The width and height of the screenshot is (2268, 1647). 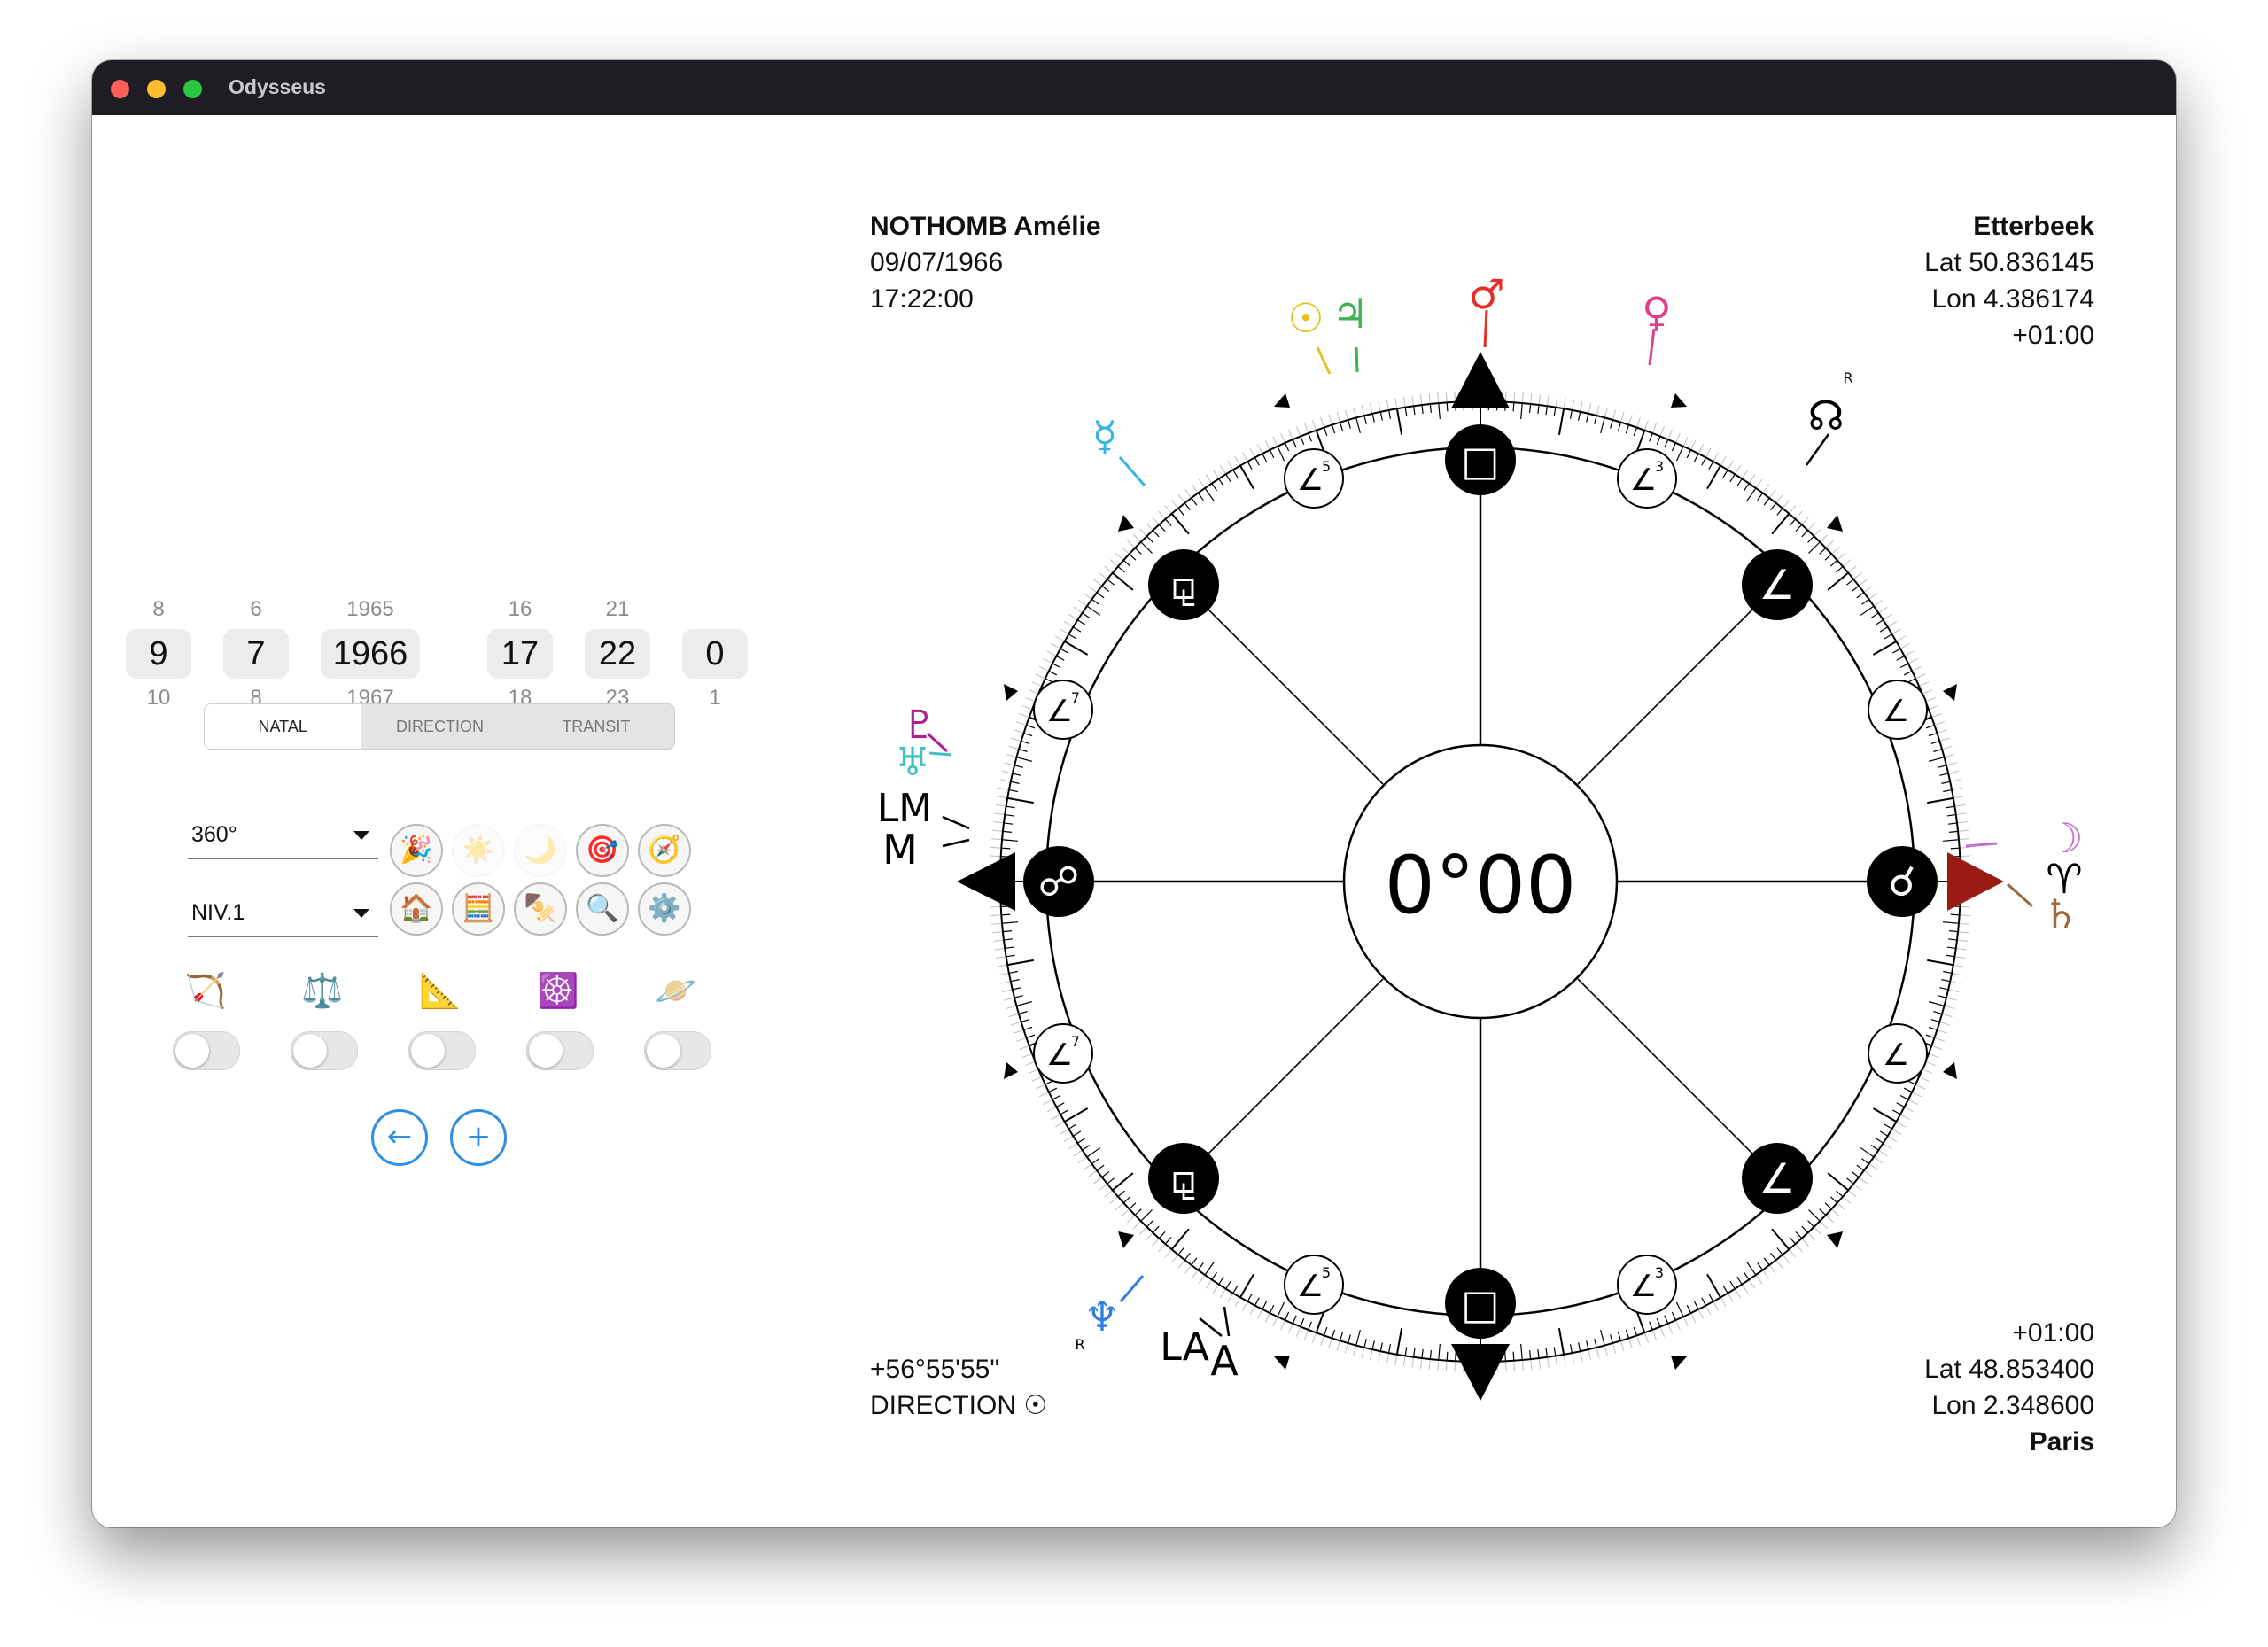 What do you see at coordinates (156, 89) in the screenshot?
I see `minimize-button` at bounding box center [156, 89].